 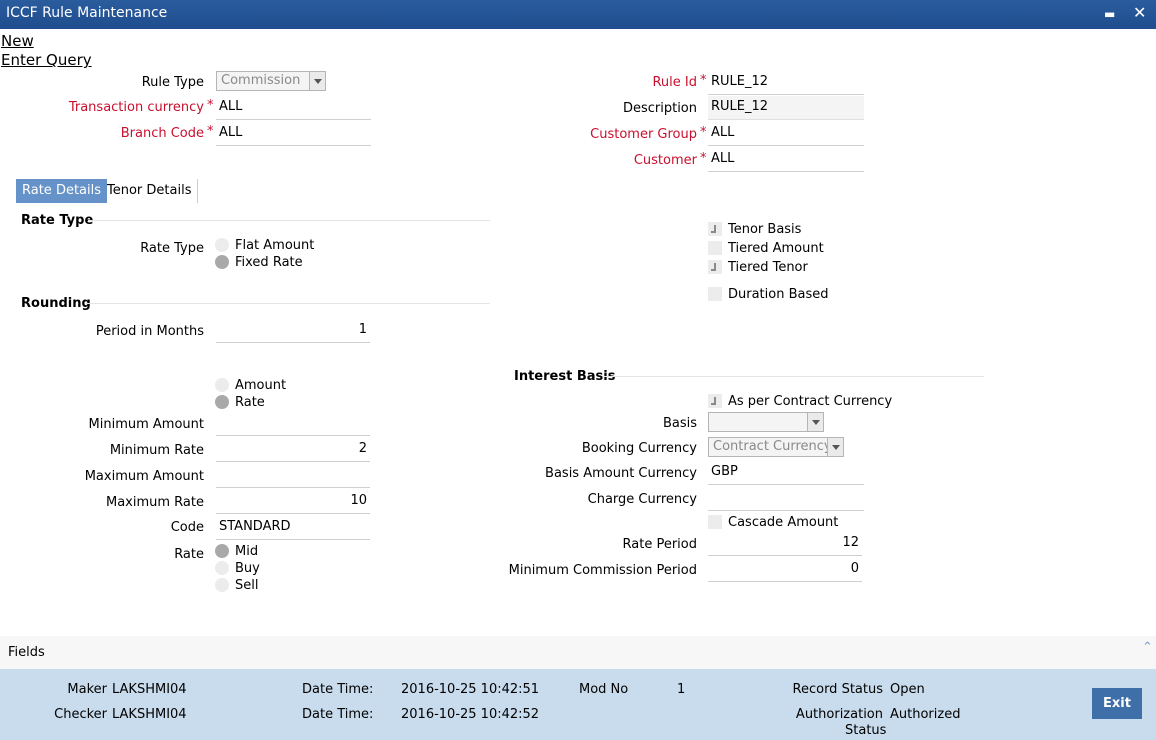 What do you see at coordinates (786, 160) in the screenshot?
I see `customer-field: ALL` at bounding box center [786, 160].